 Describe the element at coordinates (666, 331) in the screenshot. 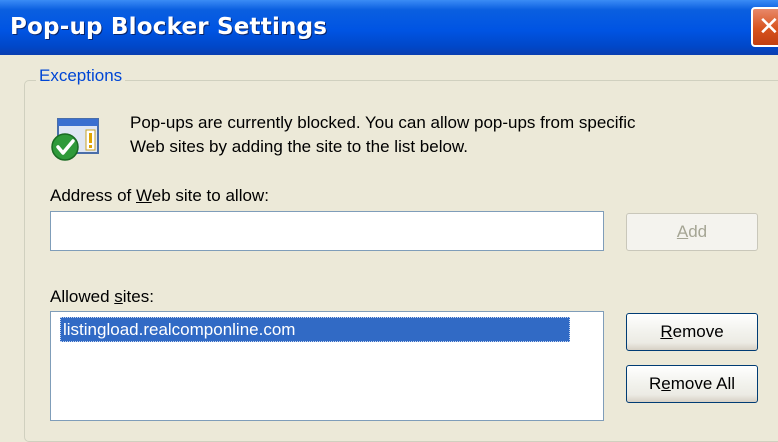

I see `remove-button-key: R` at that location.